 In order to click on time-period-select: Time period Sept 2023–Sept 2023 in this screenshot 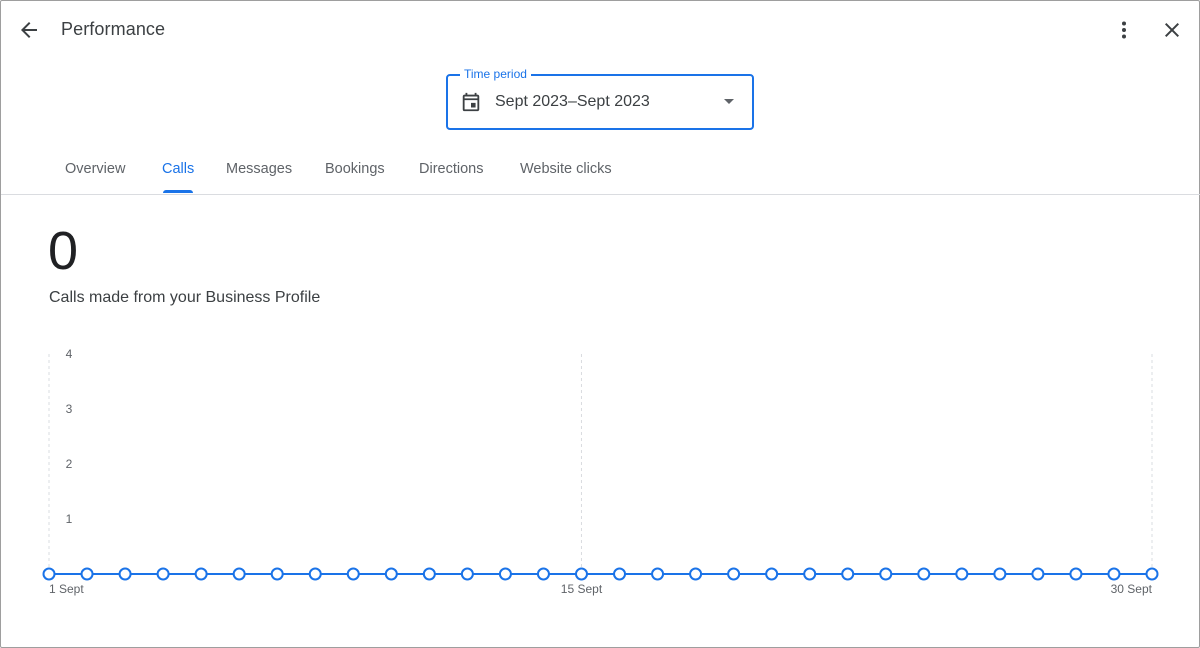, I will do `click(600, 98)`.